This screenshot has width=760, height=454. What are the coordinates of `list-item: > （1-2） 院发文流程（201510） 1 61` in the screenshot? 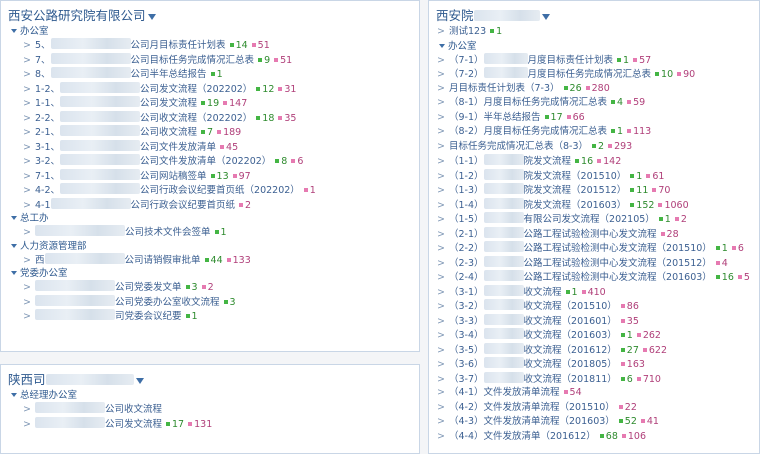 It's located at (594, 176).